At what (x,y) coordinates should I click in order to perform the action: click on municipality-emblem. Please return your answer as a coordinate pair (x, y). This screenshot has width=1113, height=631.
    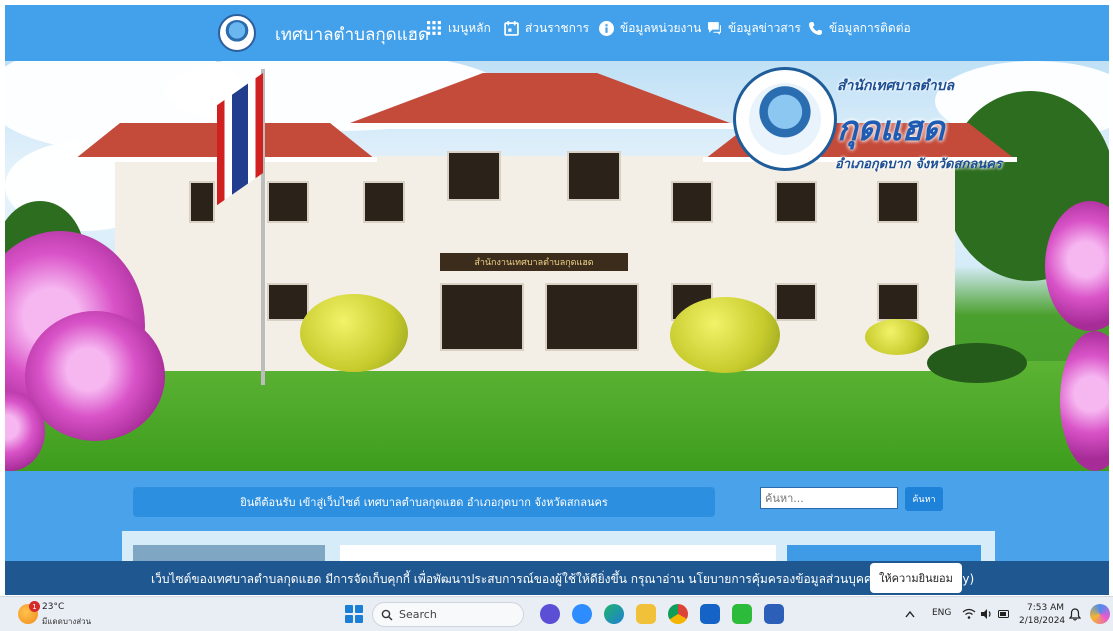
    Looking at the image, I should click on (785, 119).